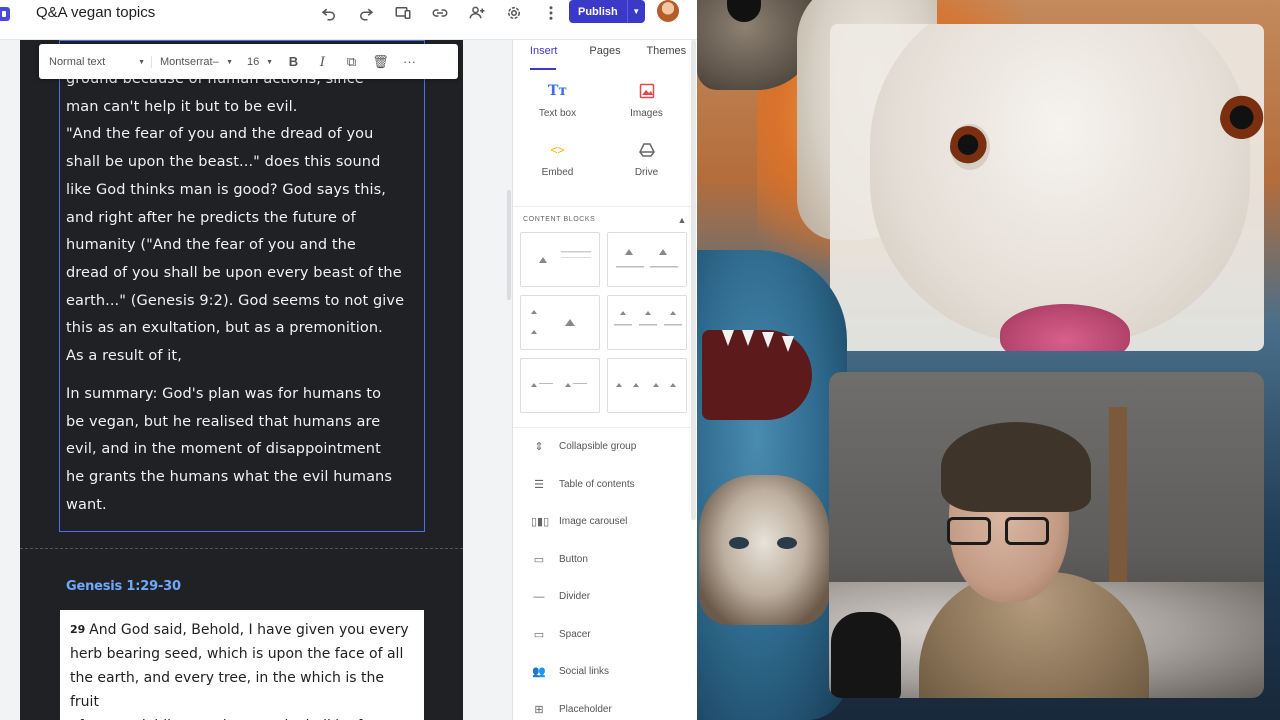  What do you see at coordinates (605, 635) in the screenshot?
I see `component-spacer: ▭ Spacer` at bounding box center [605, 635].